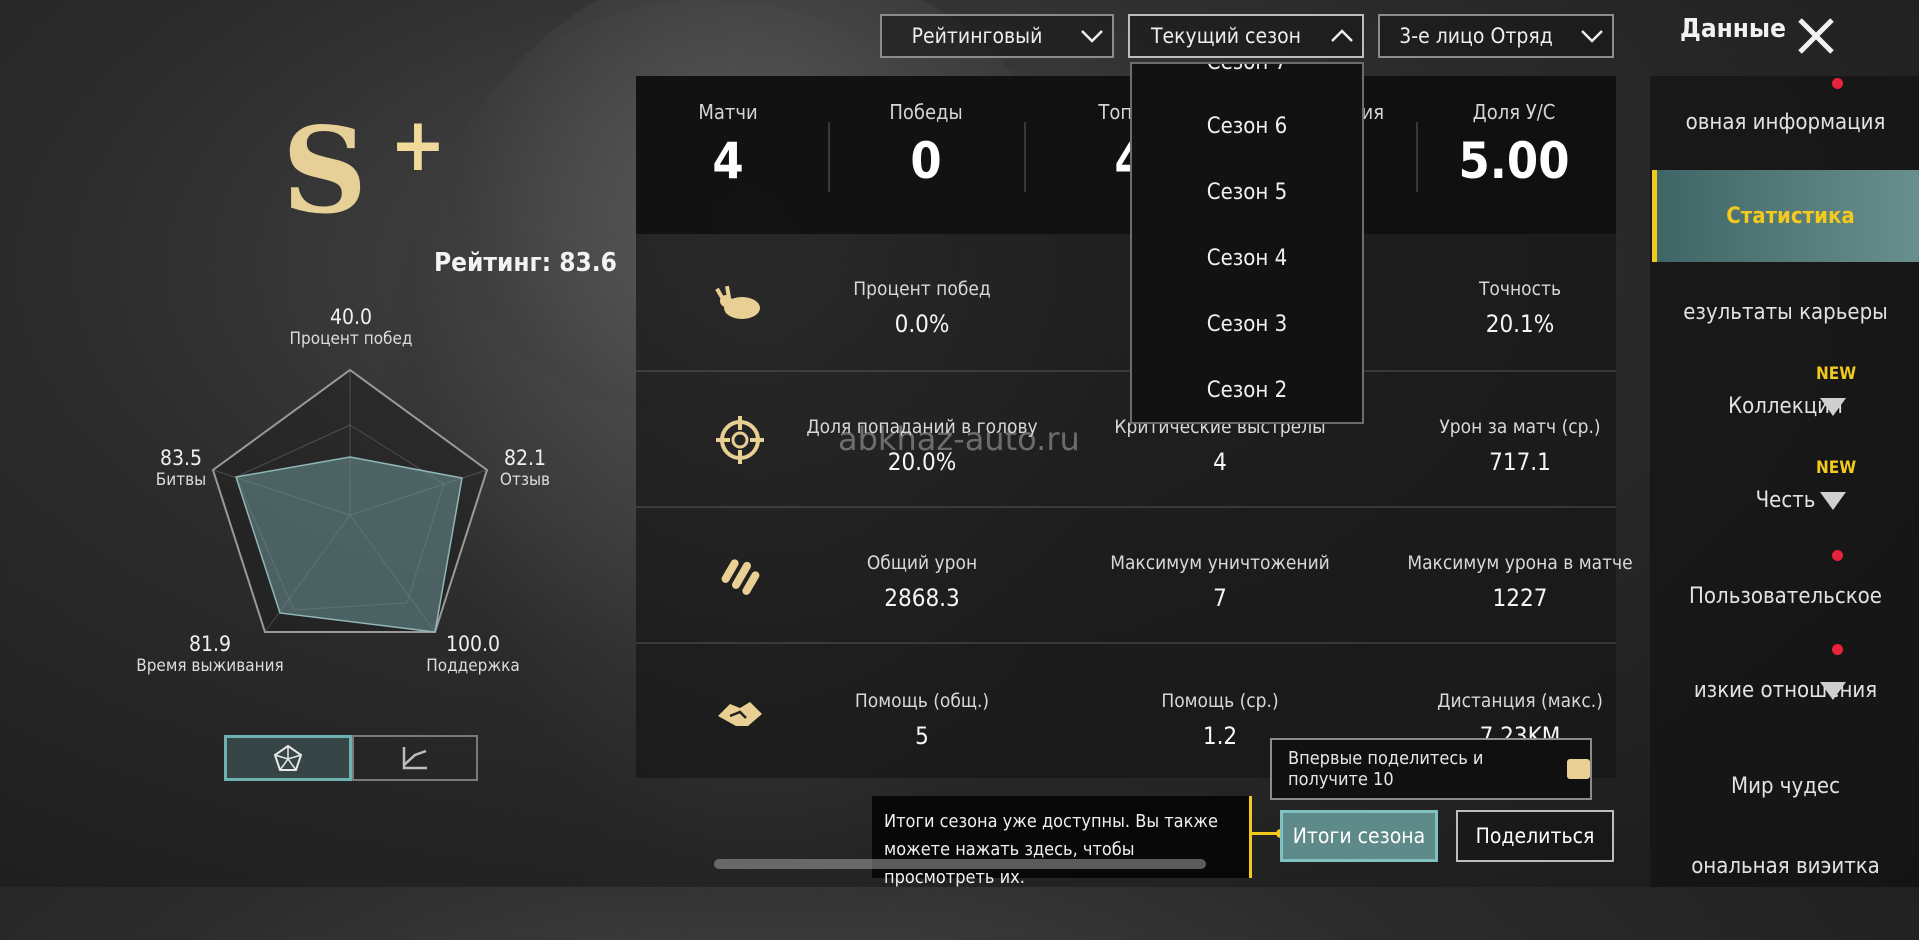 The image size is (1919, 940). What do you see at coordinates (1386, 769) in the screenshot?
I see `share-reward-text: Впервые поделитесь и получите 10` at bounding box center [1386, 769].